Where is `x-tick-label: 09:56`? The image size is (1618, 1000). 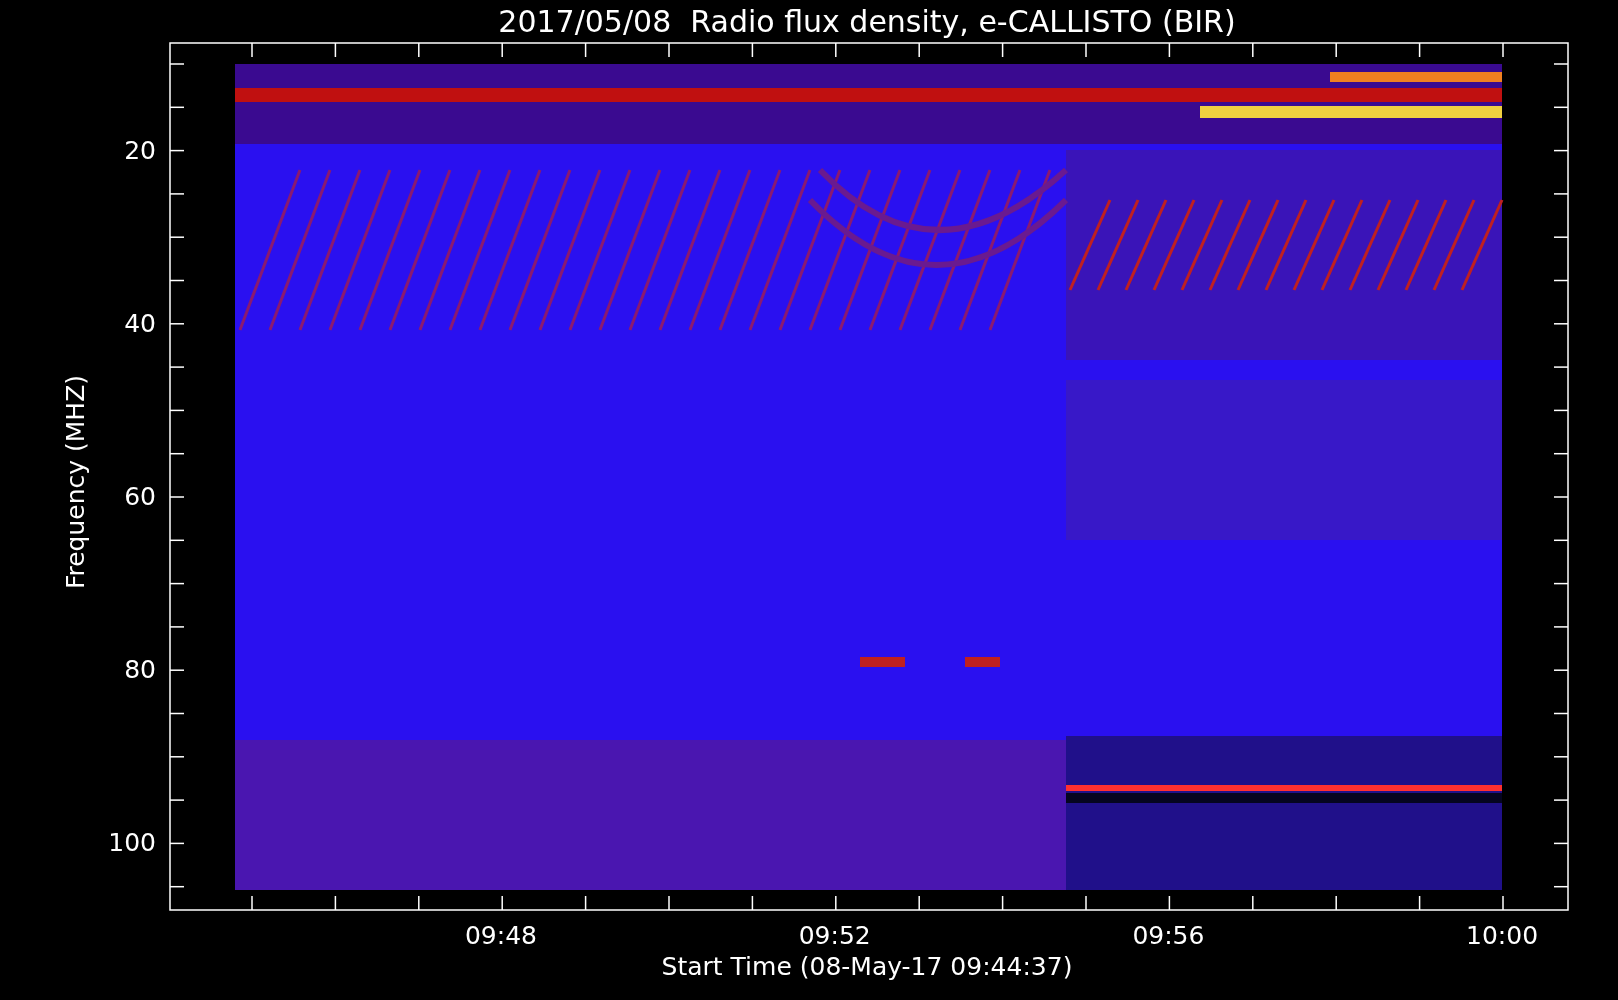 x-tick-label: 09:56 is located at coordinates (1168, 935).